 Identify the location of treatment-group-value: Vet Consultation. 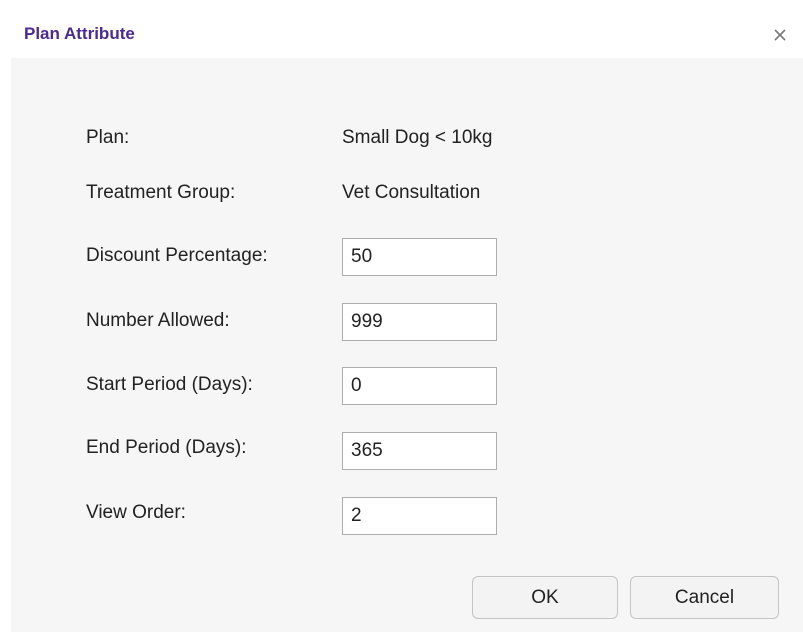
(411, 192).